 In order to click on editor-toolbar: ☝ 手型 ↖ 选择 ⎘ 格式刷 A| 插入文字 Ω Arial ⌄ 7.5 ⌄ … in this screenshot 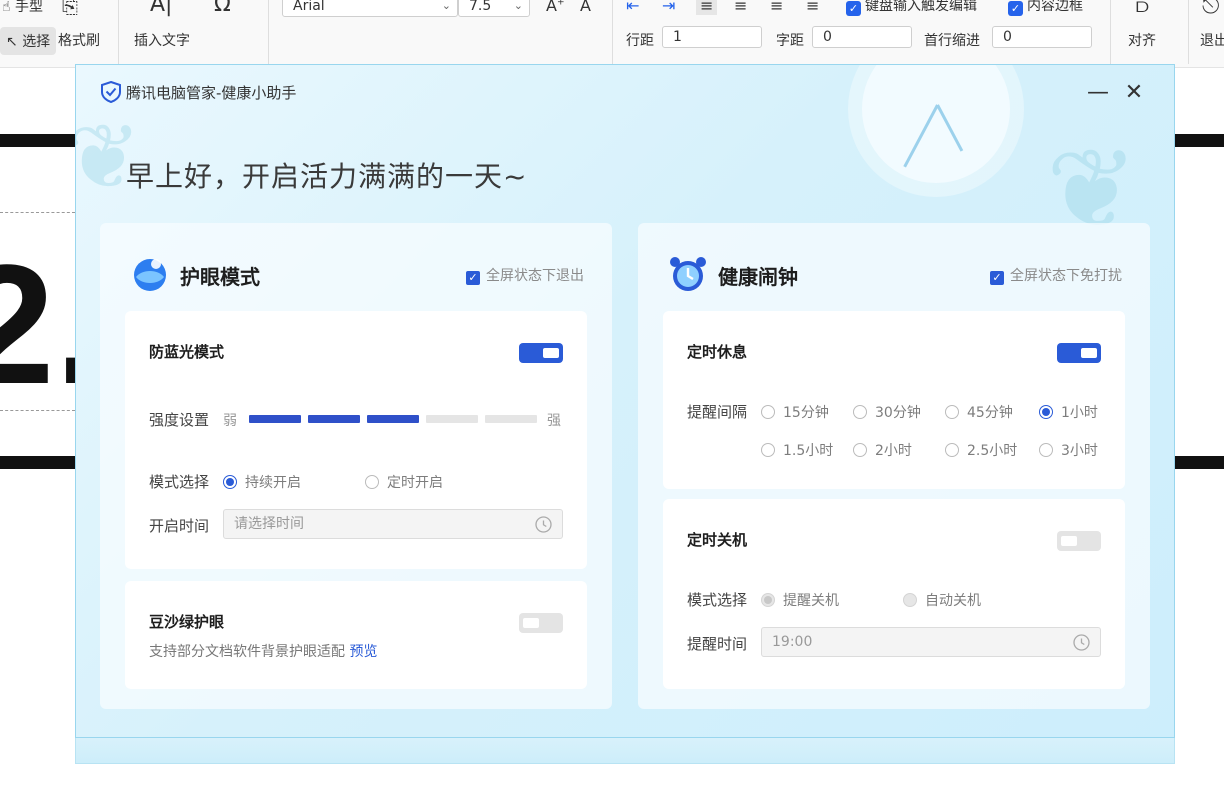, I will do `click(612, 34)`.